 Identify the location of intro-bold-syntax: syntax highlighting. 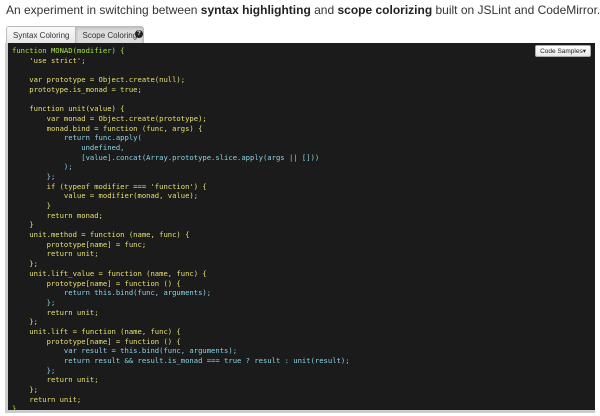
(255, 10).